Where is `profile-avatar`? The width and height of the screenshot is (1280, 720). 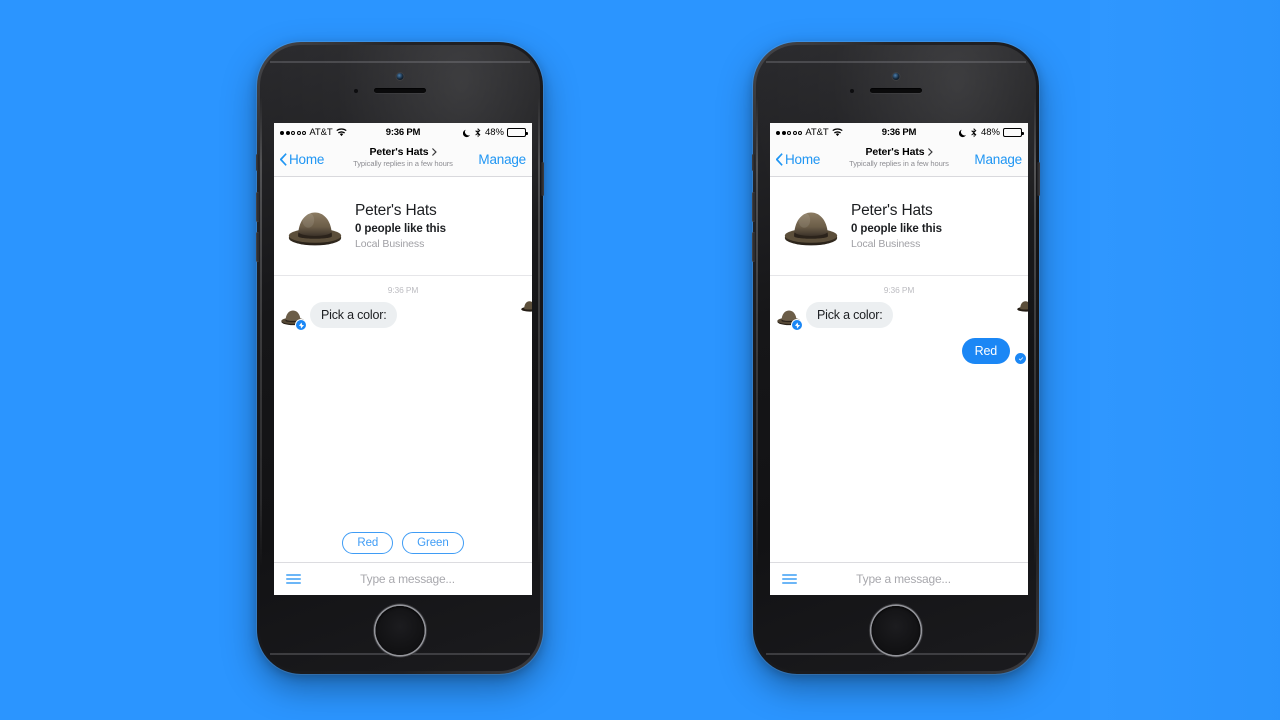
profile-avatar is located at coordinates (811, 226).